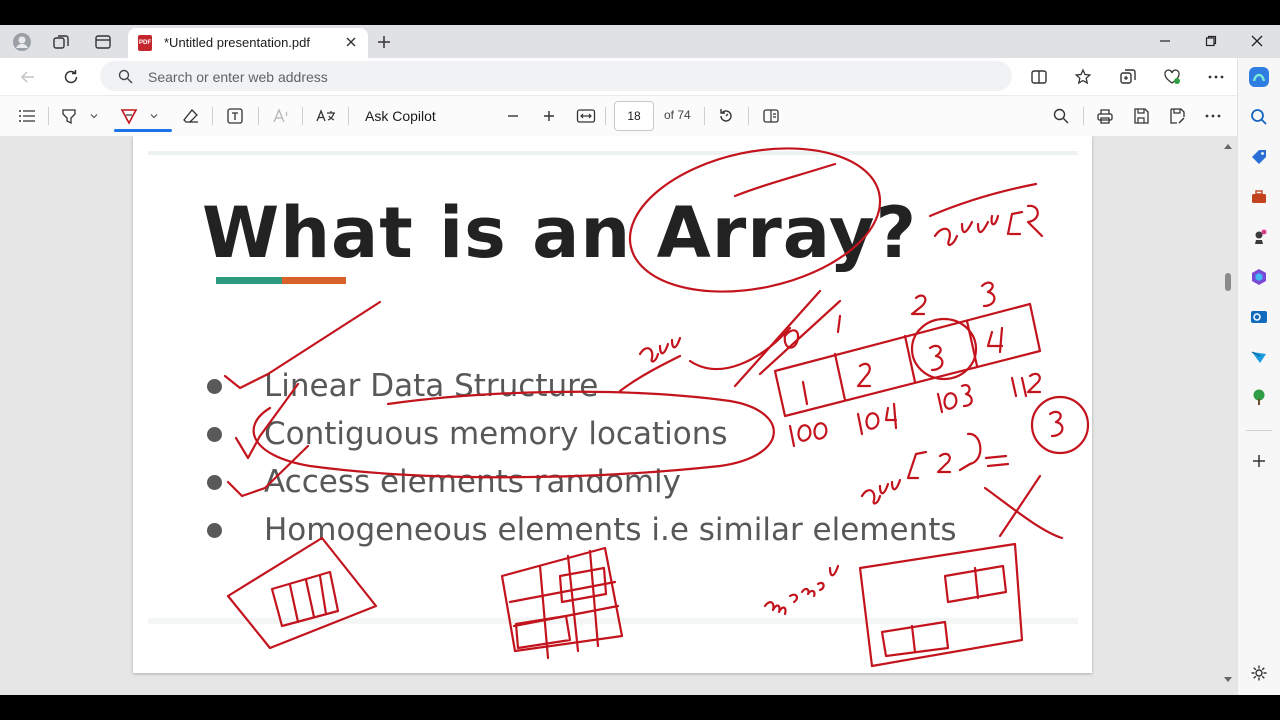 The image size is (1280, 720). Describe the element at coordinates (582, 434) in the screenshot. I see `bullet-item: Contiguous memory locations` at that location.